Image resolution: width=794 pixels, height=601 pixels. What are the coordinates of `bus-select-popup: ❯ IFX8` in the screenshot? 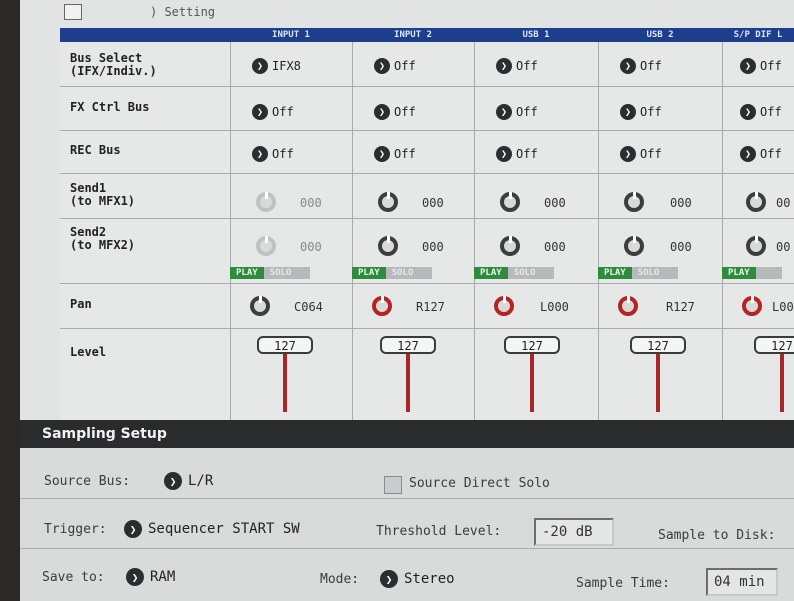 It's located at (276, 66).